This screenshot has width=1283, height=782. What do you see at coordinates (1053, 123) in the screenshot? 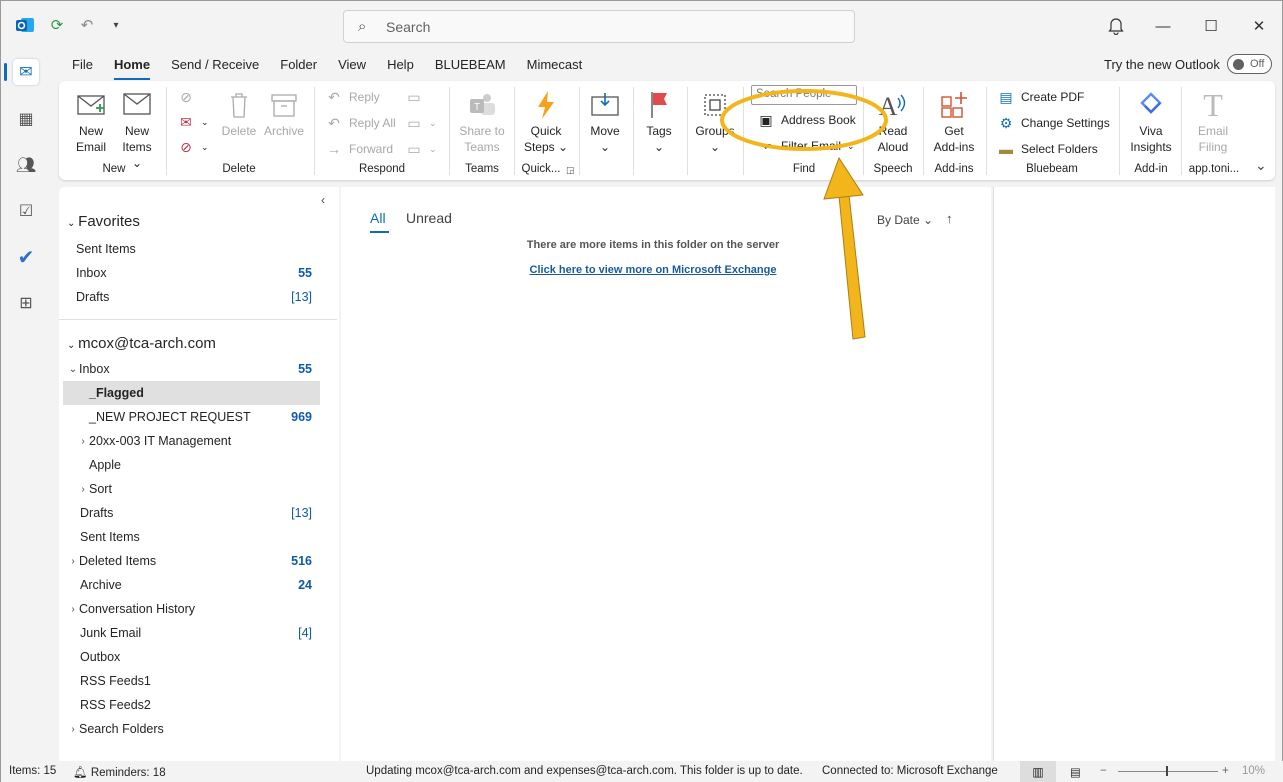
I see `change-settings-button: ⚙ Change Settings` at bounding box center [1053, 123].